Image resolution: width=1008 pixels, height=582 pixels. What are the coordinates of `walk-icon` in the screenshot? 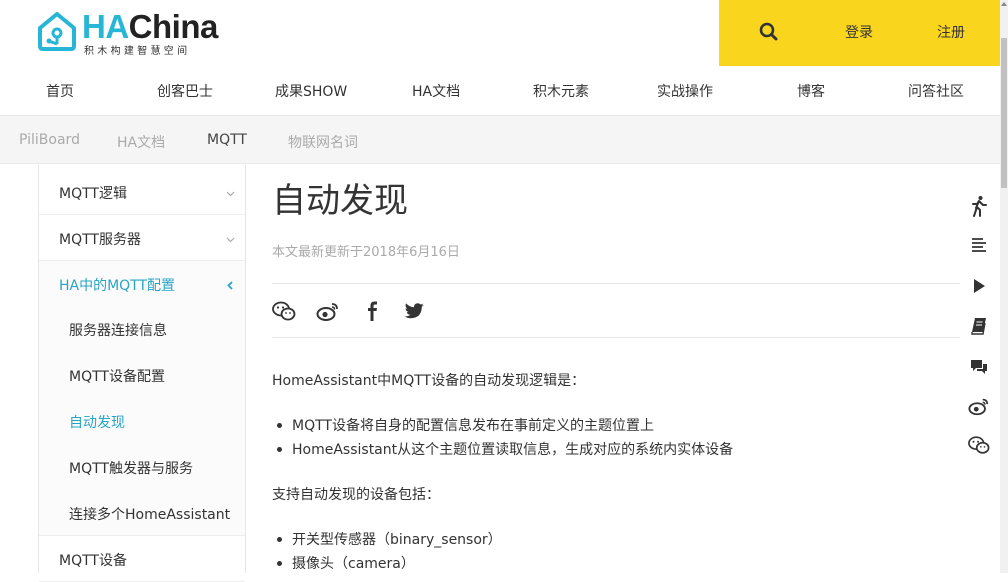 It's located at (979, 206).